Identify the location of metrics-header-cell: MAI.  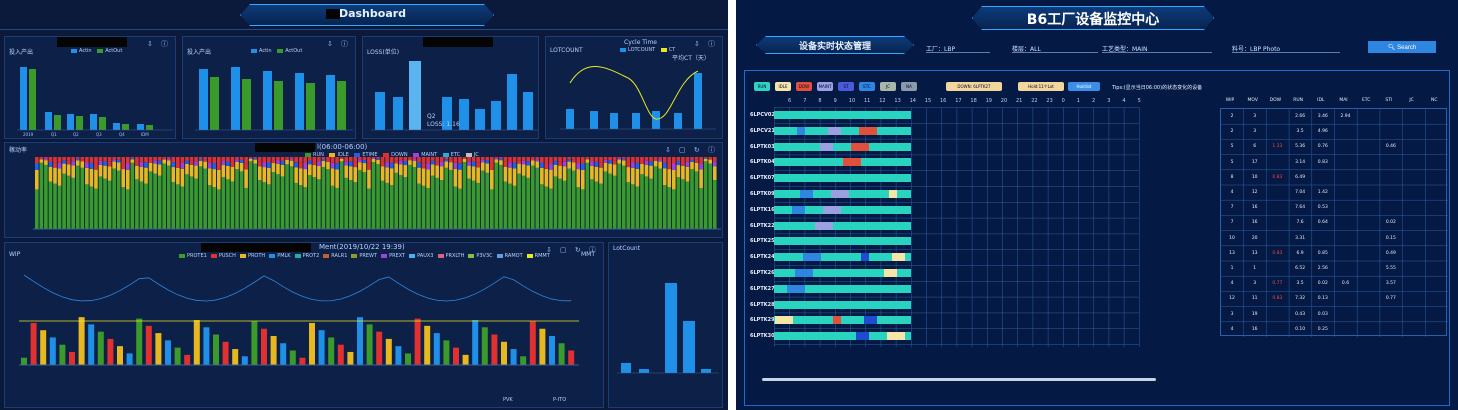
(1343, 100).